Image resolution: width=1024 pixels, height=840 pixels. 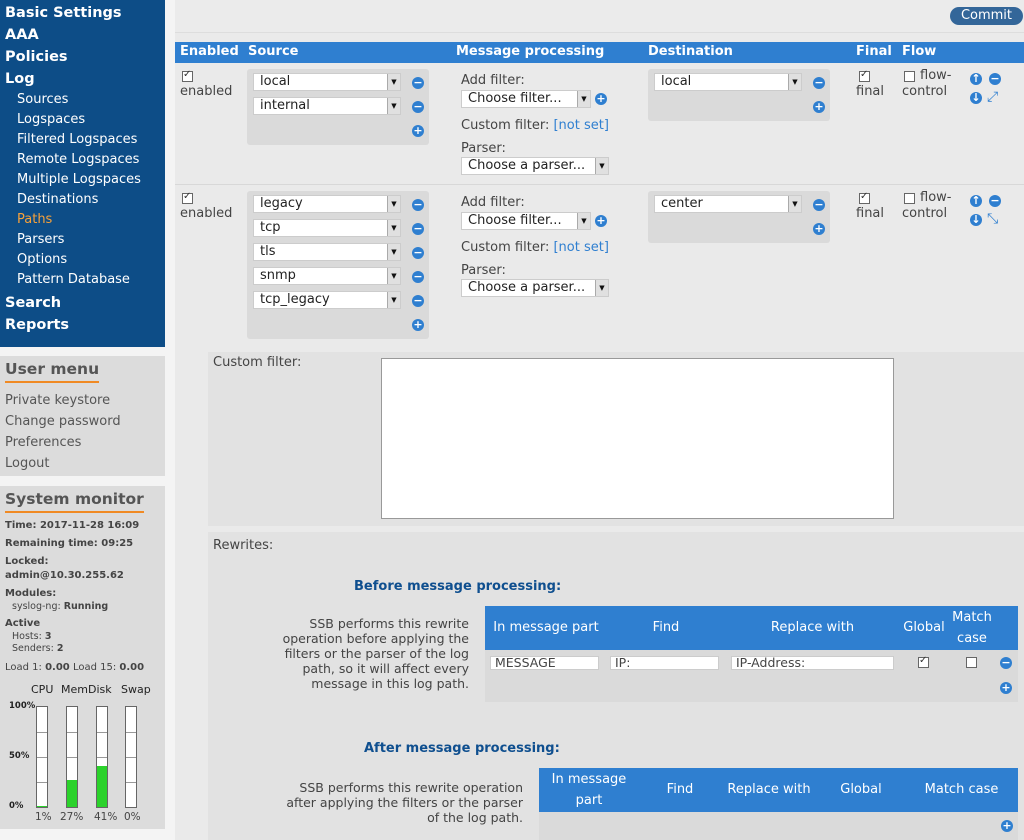 I want to click on nav-log-sources: Sources, so click(x=82, y=100).